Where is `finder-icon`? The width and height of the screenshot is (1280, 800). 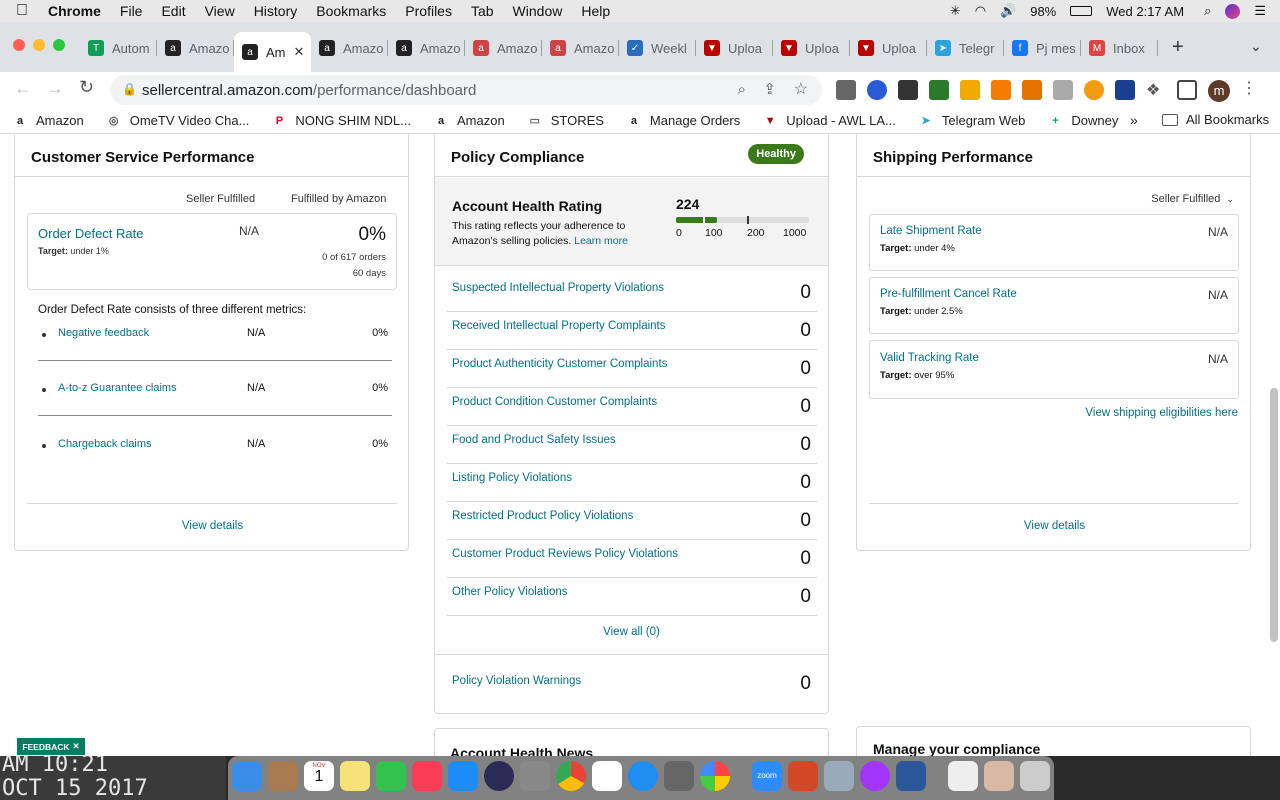
finder-icon is located at coordinates (247, 776).